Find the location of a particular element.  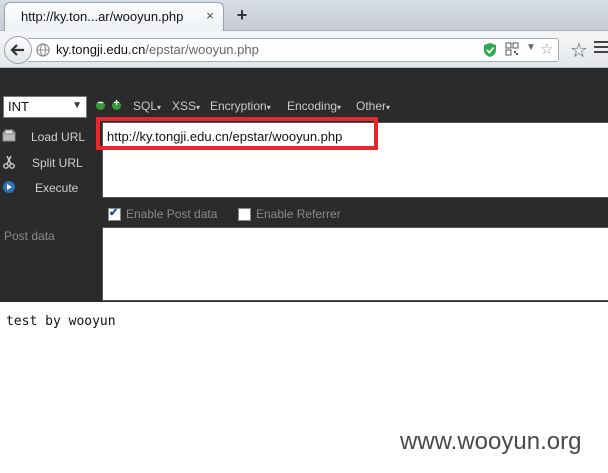

menu-encryption: Encryption▾ is located at coordinates (240, 106).